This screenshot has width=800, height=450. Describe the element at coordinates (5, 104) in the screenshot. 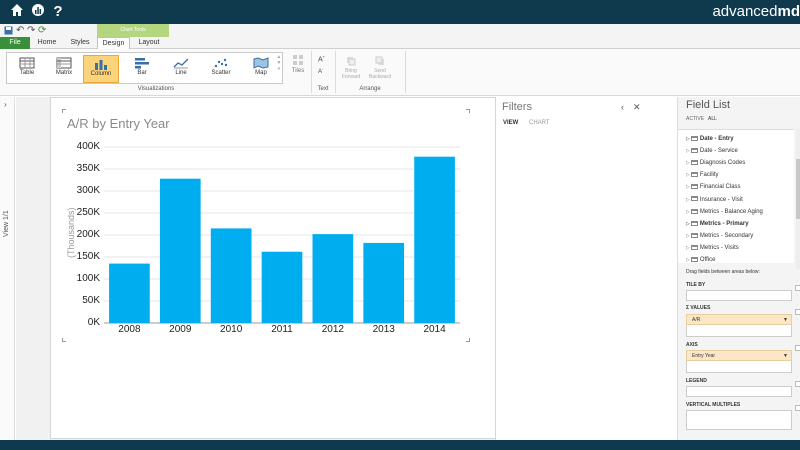

I see `expand-chevron-icon: ›` at that location.